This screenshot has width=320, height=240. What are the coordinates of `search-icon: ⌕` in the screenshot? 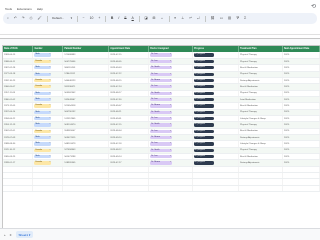 It's located at (8, 18).